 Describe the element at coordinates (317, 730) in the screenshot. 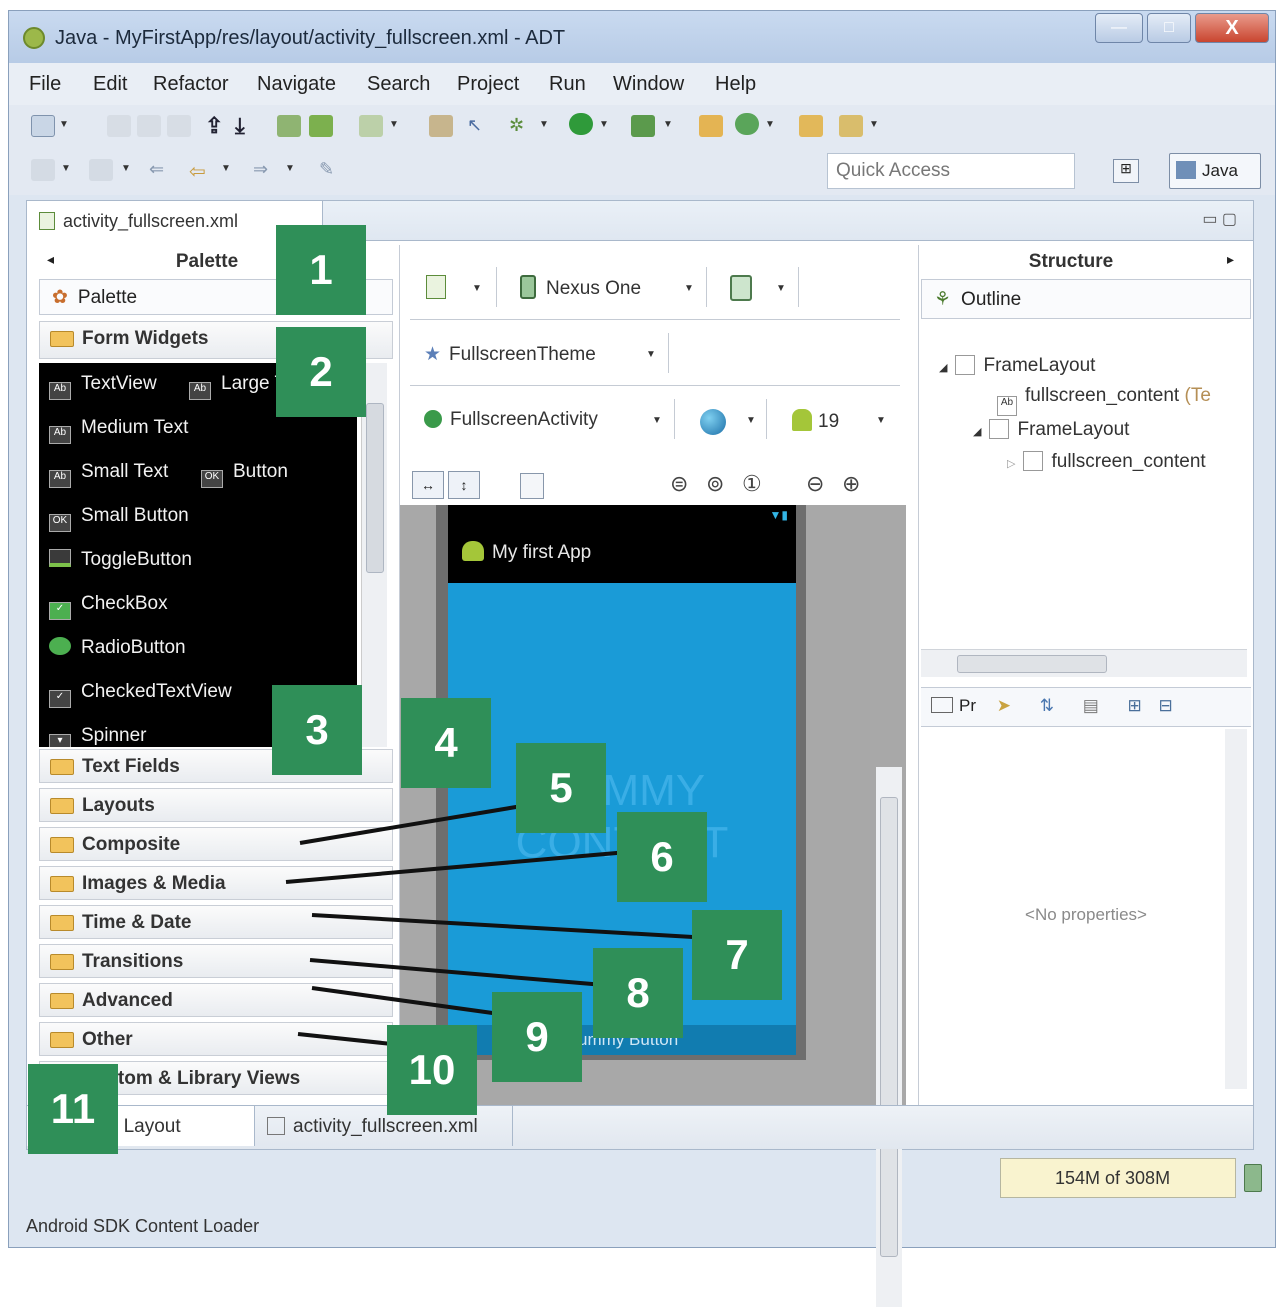

I see `callout-marker-3: 3` at that location.